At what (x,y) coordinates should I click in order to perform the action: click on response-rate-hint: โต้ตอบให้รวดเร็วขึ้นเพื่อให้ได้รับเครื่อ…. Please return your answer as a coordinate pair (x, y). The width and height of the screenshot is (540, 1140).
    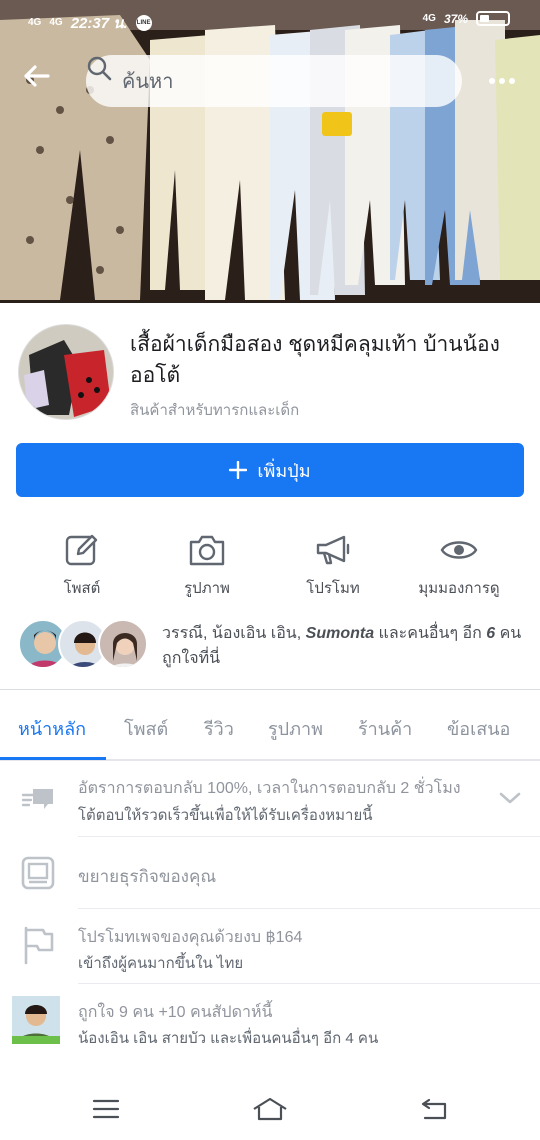
    Looking at the image, I should click on (225, 815).